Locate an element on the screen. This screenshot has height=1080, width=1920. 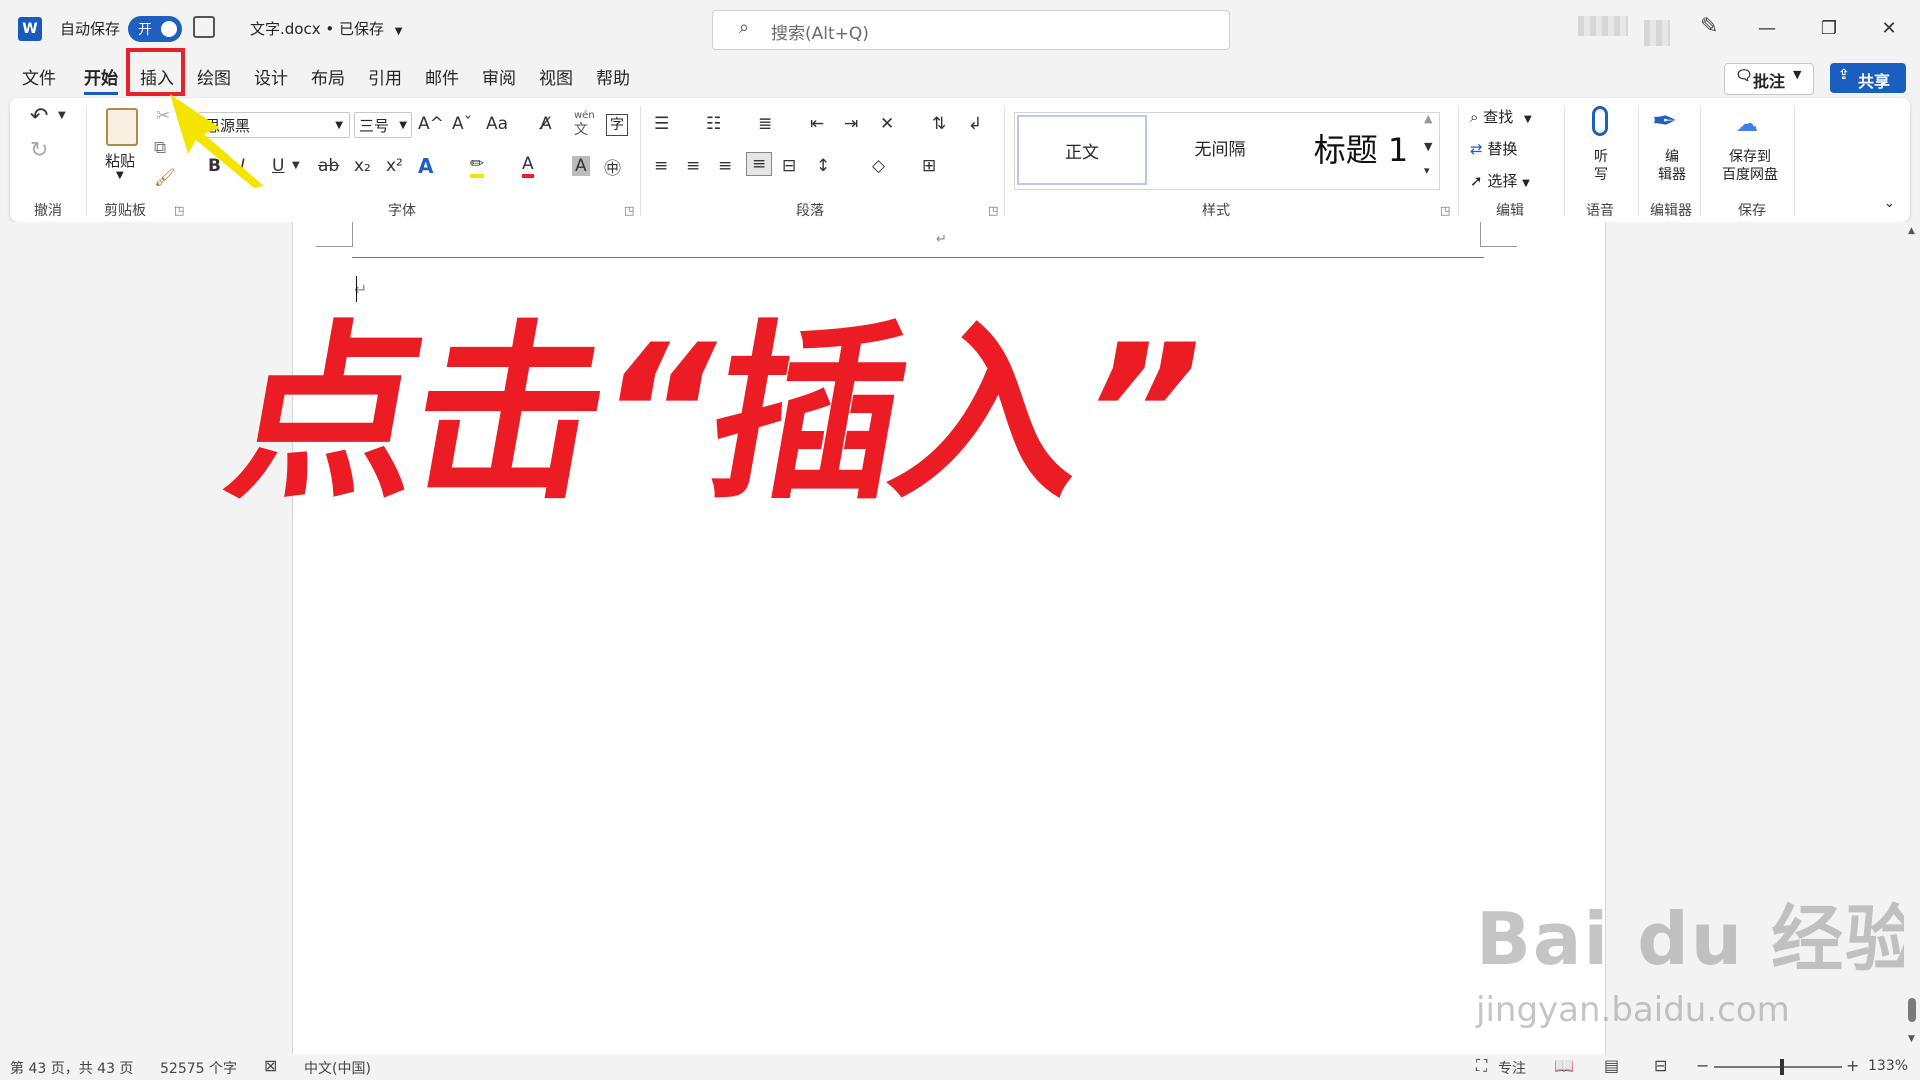
save-to-baidu-button: 保存到 百度网盘 is located at coordinates (1750, 166).